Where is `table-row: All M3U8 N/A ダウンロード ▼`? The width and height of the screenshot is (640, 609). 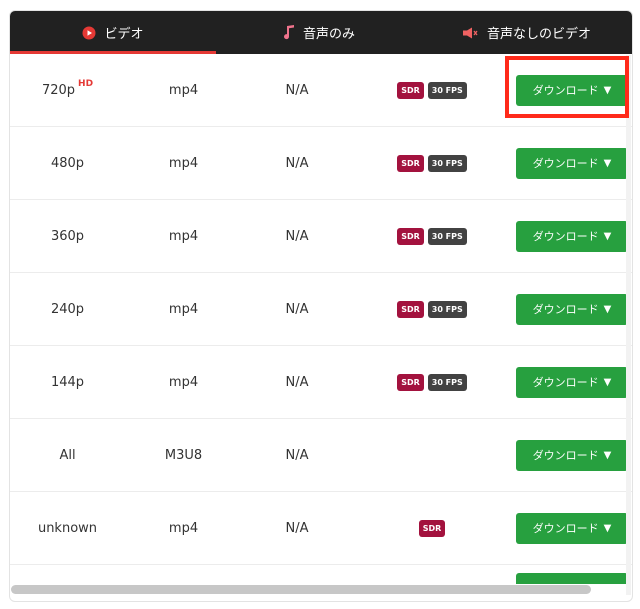
table-row: All M3U8 N/A ダウンロード ▼ is located at coordinates (321, 455).